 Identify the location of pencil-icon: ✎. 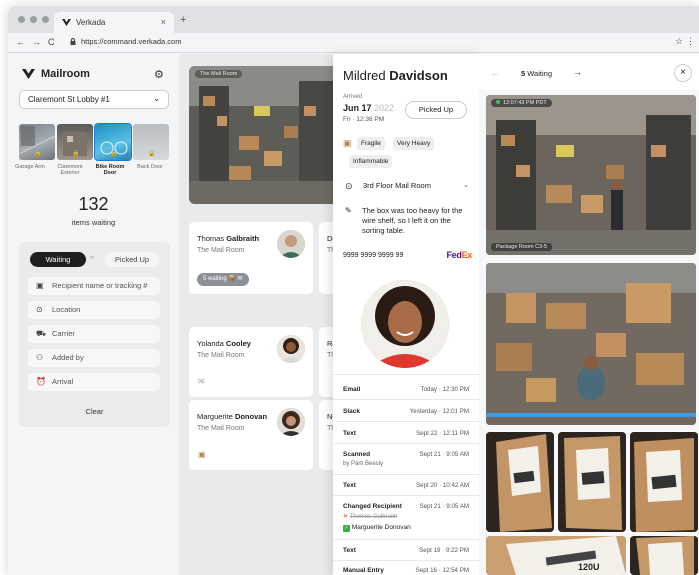
(348, 210).